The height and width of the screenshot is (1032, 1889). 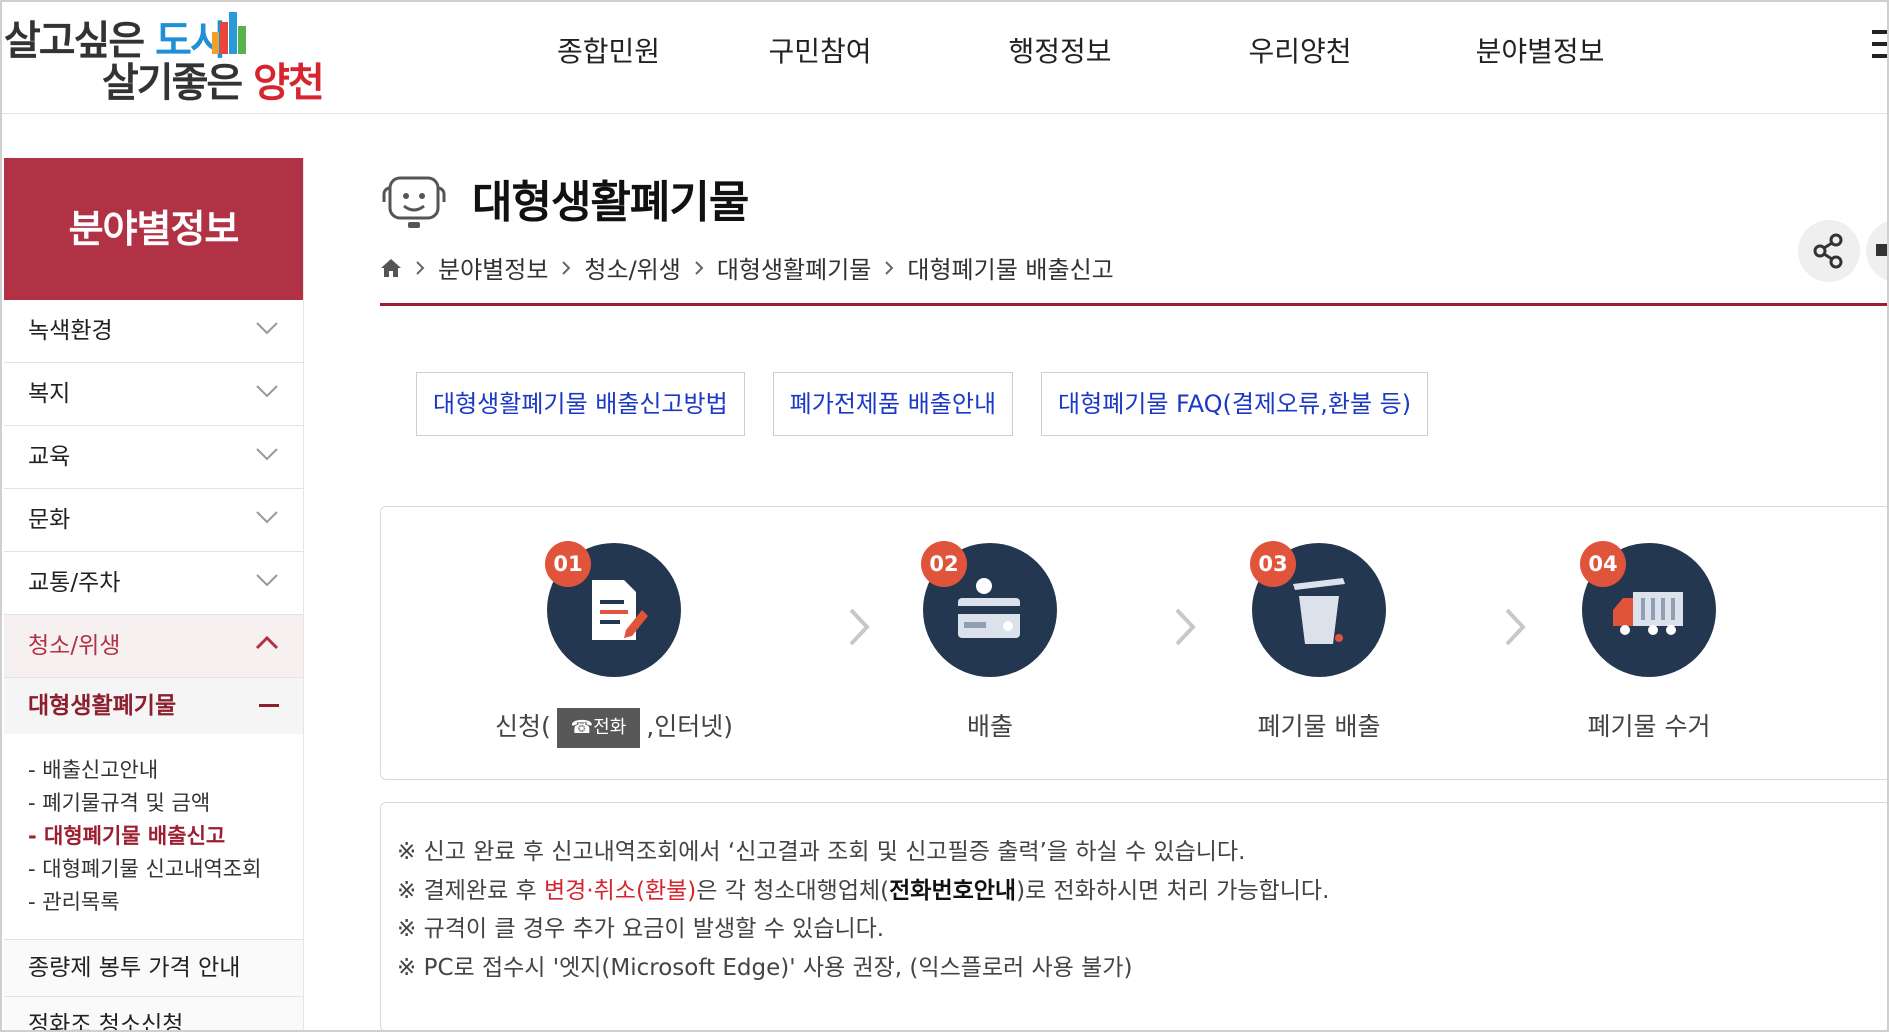 What do you see at coordinates (165, 770) in the screenshot?
I see `sidebar-link-guide: - 배출신고안내` at bounding box center [165, 770].